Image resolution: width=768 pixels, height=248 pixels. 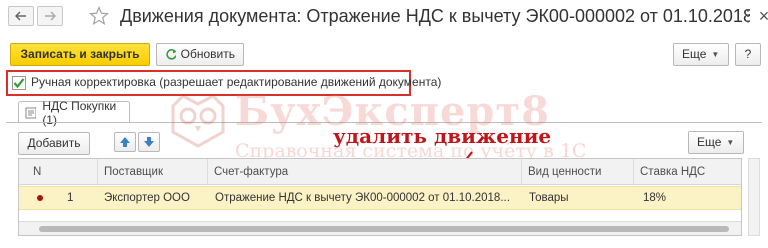 I want to click on save-and-close-button: Записать и закрыть, so click(x=80, y=54).